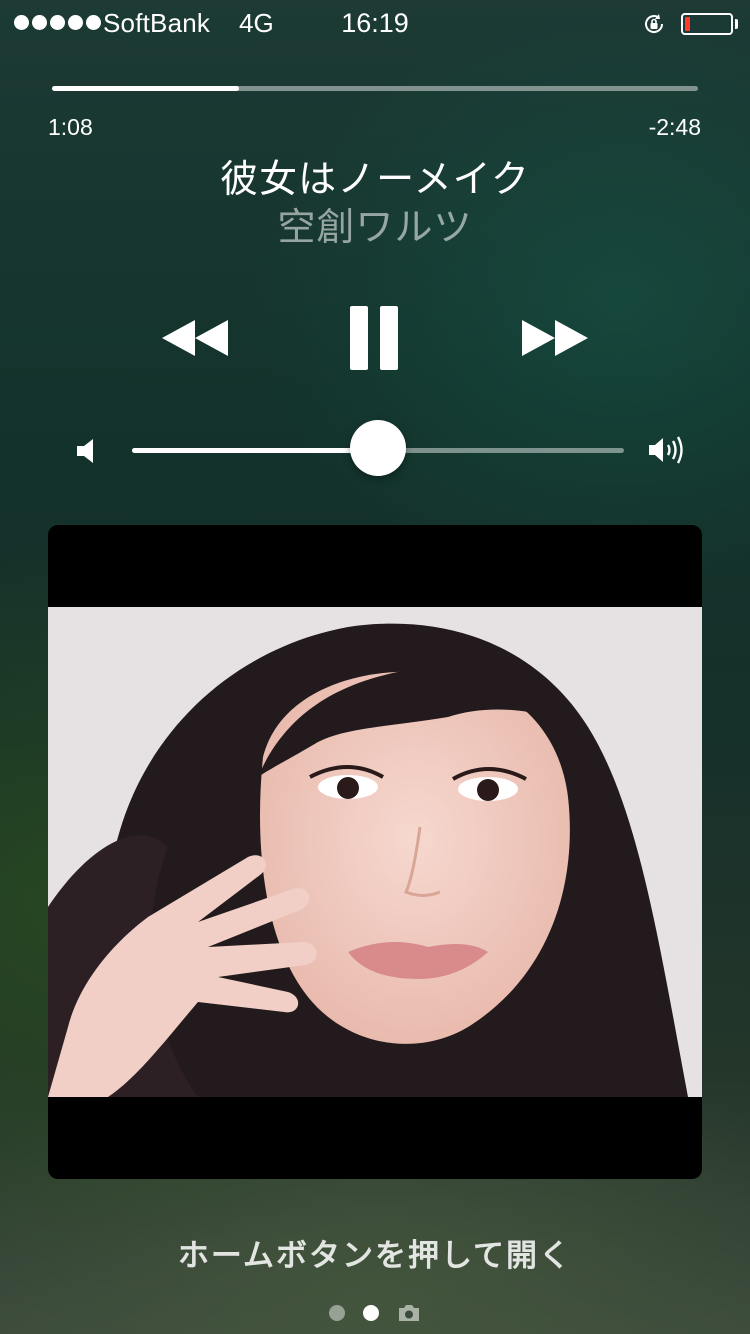 Image resolution: width=750 pixels, height=1334 pixels. I want to click on speaker-high-icon, so click(666, 450).